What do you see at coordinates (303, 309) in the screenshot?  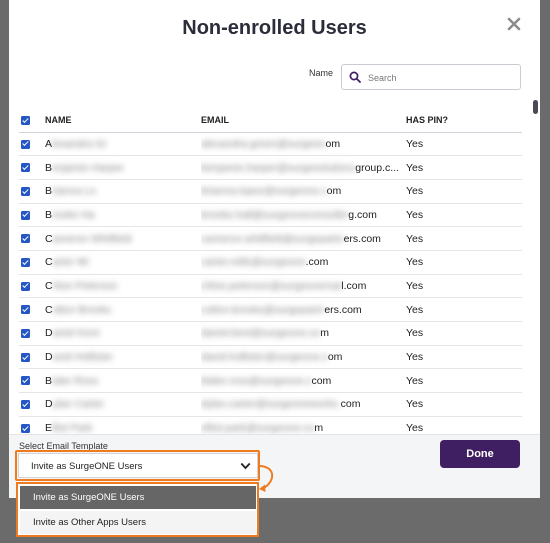 I see `user-email-cell: colton.brooks@surgepartners.com` at bounding box center [303, 309].